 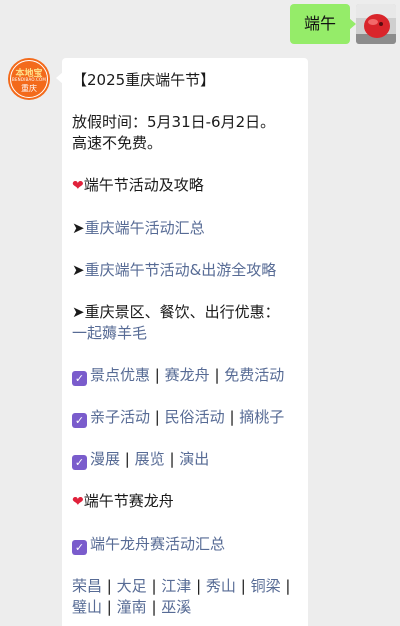 I want to click on user-avatar-image, so click(x=376, y=24).